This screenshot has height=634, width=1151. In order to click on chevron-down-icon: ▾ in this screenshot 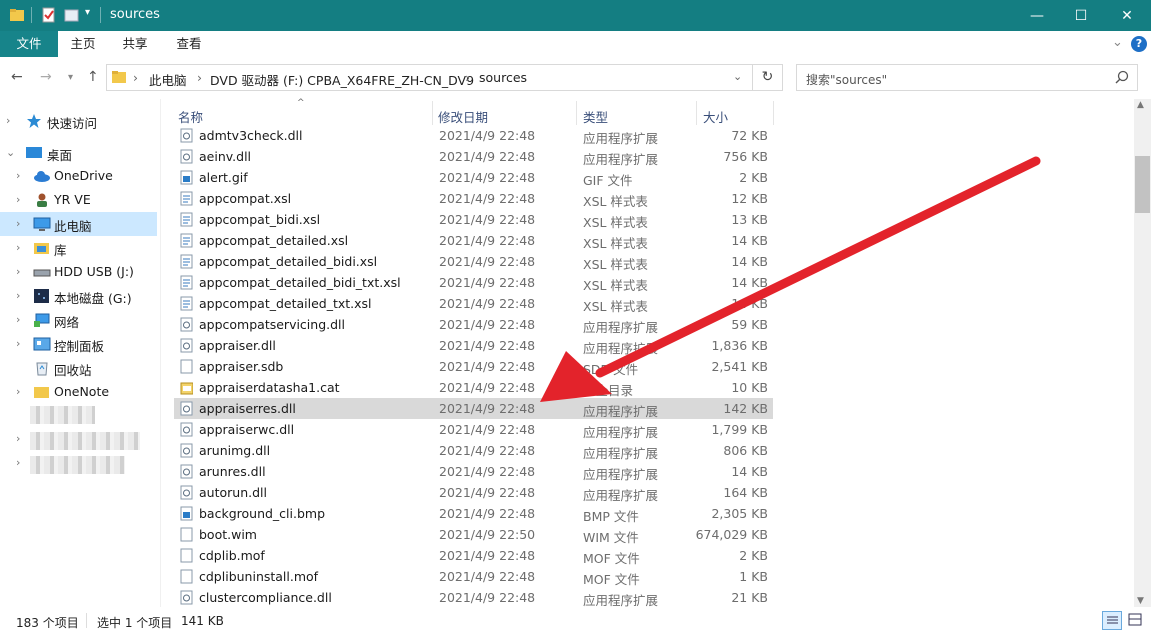, I will do `click(87, 12)`.